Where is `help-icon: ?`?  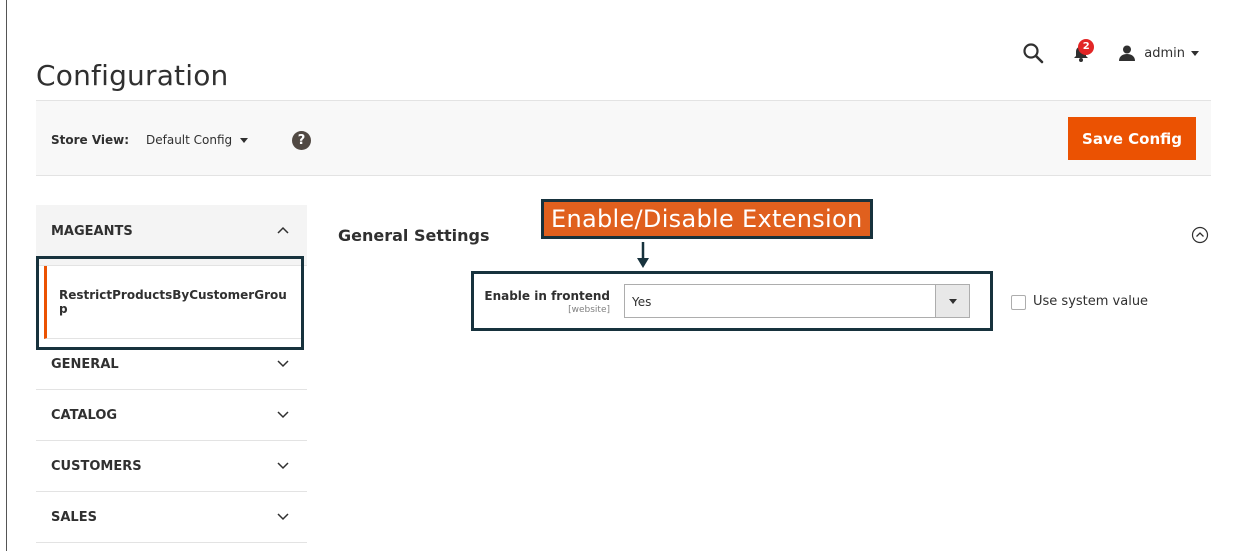
help-icon: ? is located at coordinates (301, 140).